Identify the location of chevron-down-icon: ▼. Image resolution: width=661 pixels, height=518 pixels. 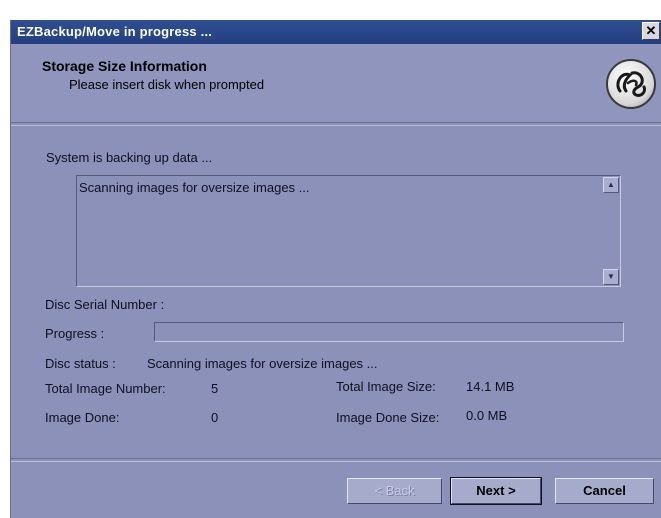
(611, 276).